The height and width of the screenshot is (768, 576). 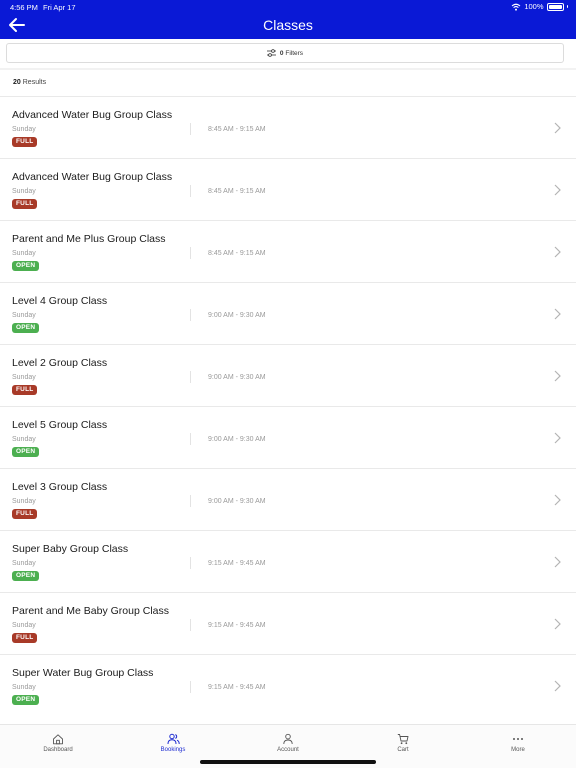 I want to click on tab-bookings: Bookings, so click(x=173, y=743).